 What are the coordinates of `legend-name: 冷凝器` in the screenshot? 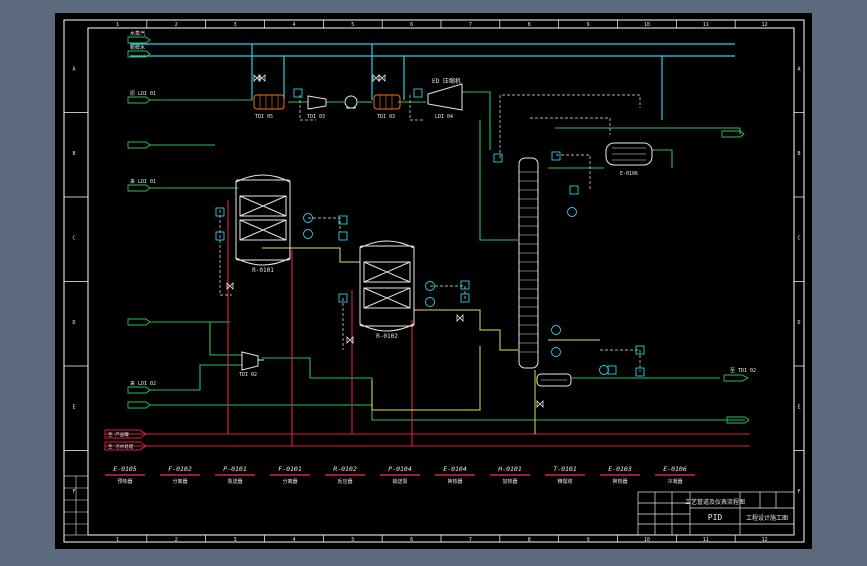 It's located at (674, 481).